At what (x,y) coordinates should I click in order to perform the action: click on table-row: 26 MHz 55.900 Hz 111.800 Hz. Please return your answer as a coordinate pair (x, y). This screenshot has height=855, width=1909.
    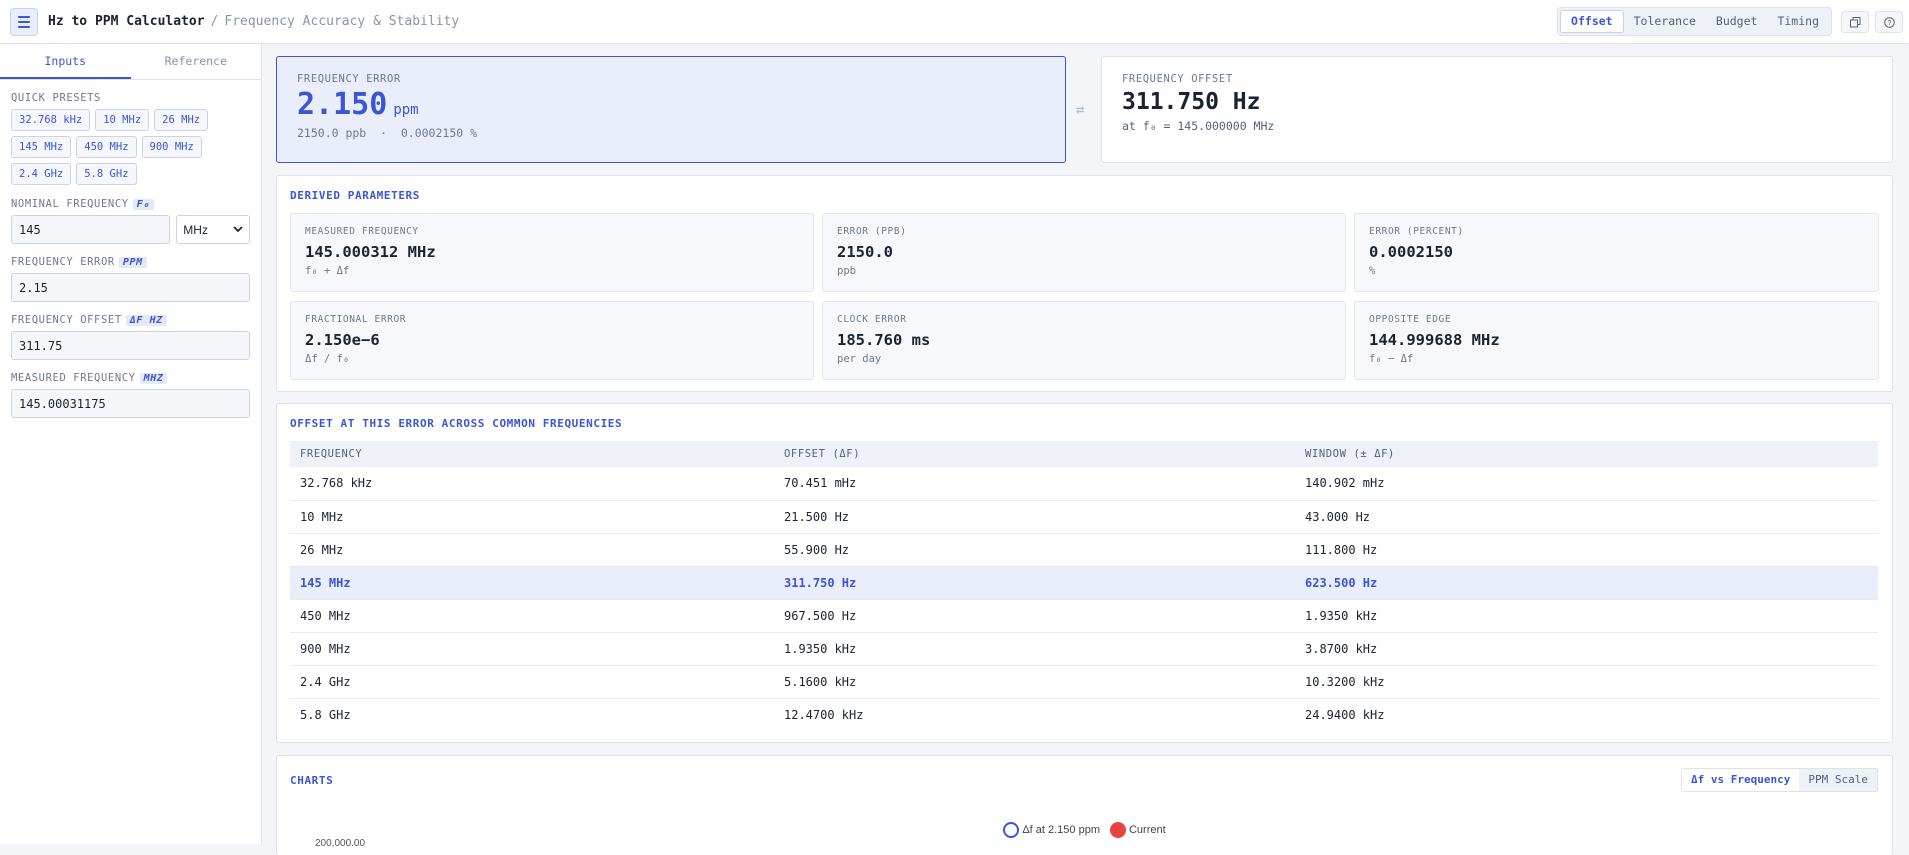
    Looking at the image, I should click on (1084, 550).